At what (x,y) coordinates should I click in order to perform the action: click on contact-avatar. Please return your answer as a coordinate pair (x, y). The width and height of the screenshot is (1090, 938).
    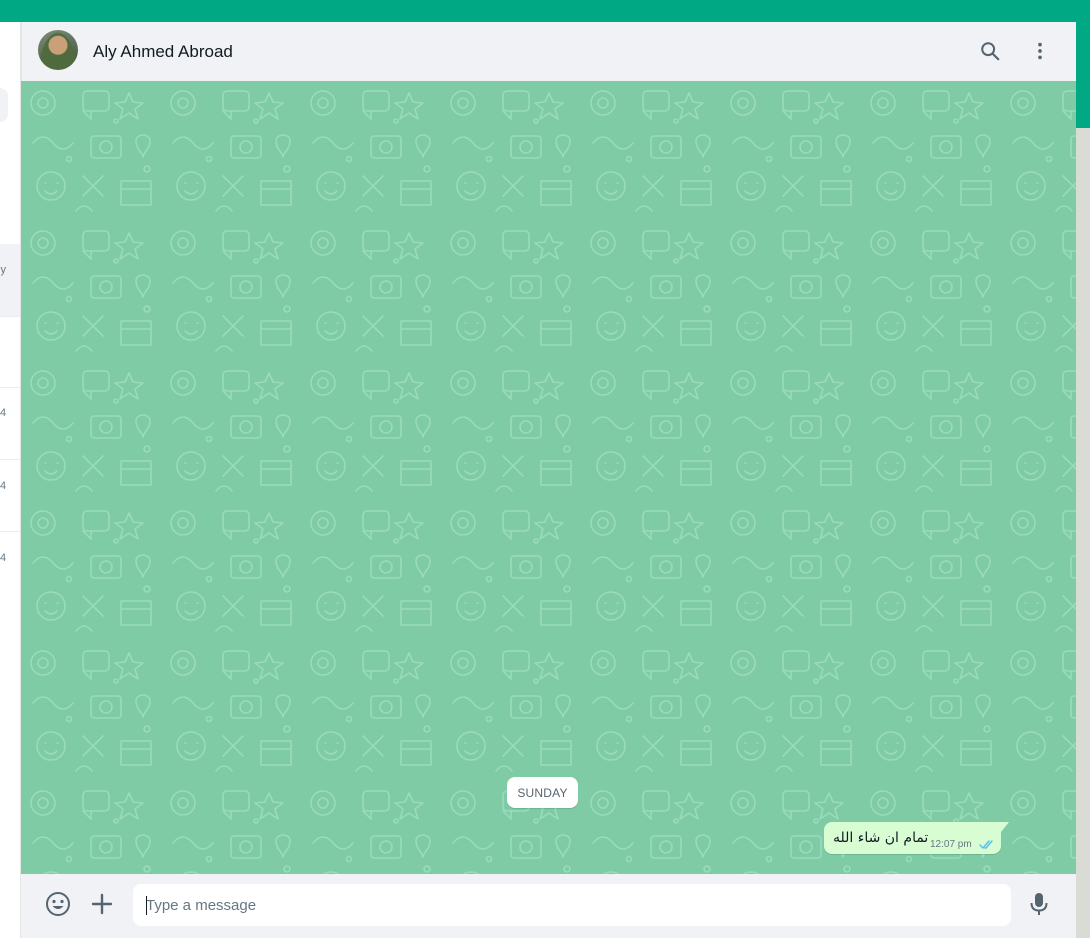
    Looking at the image, I should click on (58, 50).